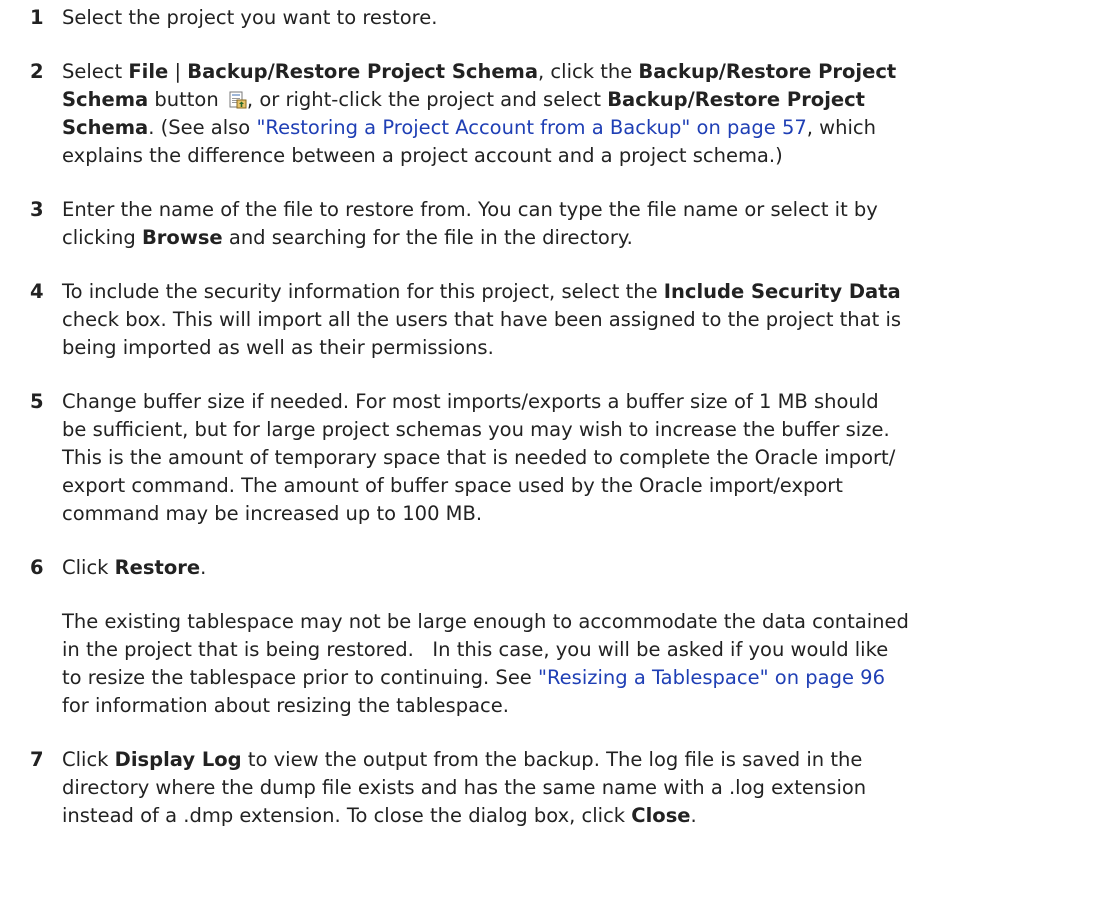 This screenshot has height=903, width=1096. I want to click on step-number: 2, so click(37, 71).